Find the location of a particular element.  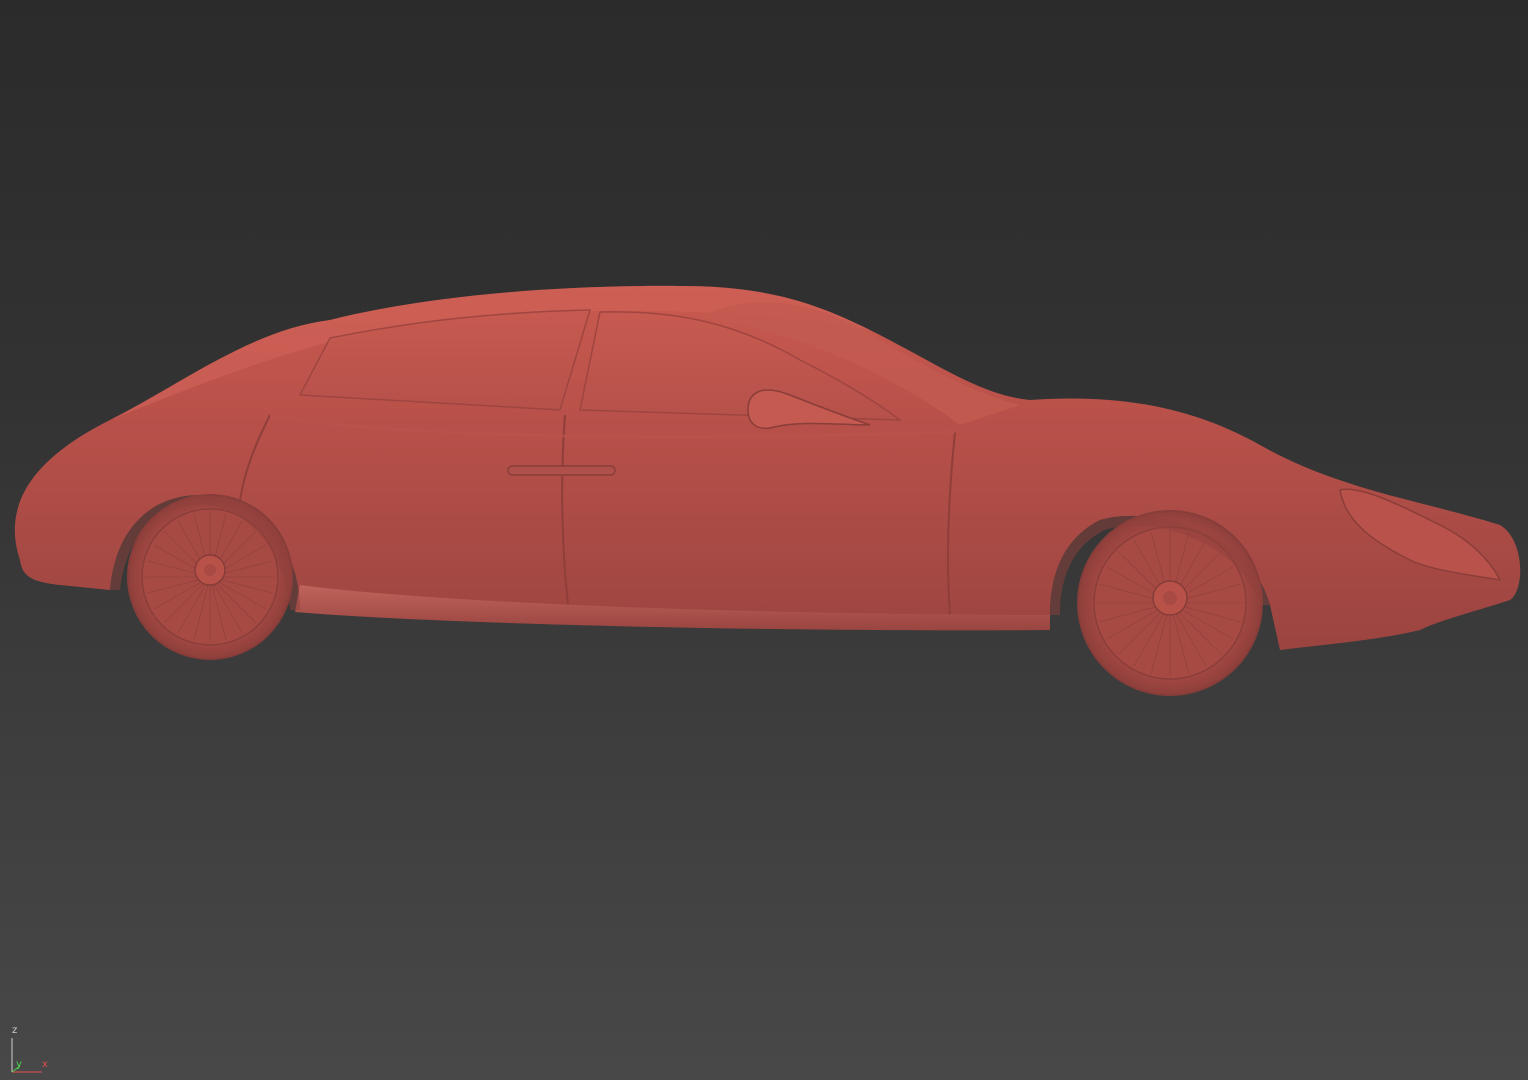

axis-z-label: z is located at coordinates (15, 1030).